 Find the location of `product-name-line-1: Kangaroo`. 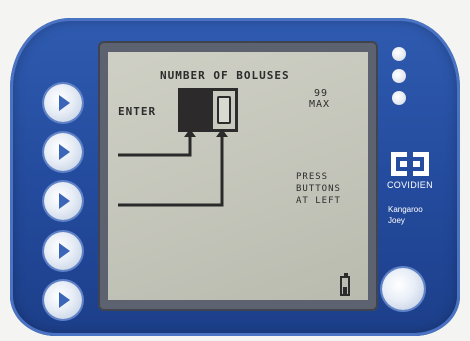

product-name-line-1: Kangaroo is located at coordinates (405, 209).